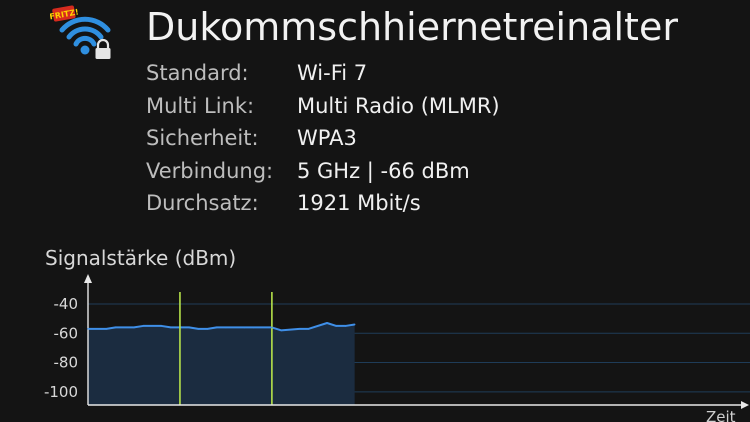  Describe the element at coordinates (721, 415) in the screenshot. I see `x-axis-label: Zeit` at that location.